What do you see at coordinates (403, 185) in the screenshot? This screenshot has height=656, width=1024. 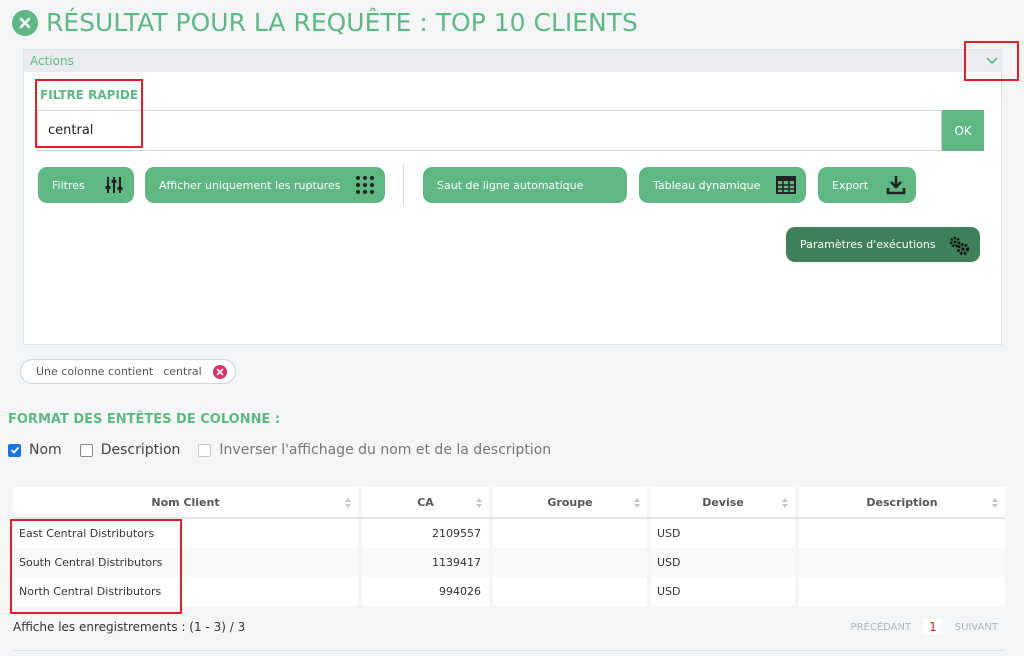 I see `button-separator` at bounding box center [403, 185].